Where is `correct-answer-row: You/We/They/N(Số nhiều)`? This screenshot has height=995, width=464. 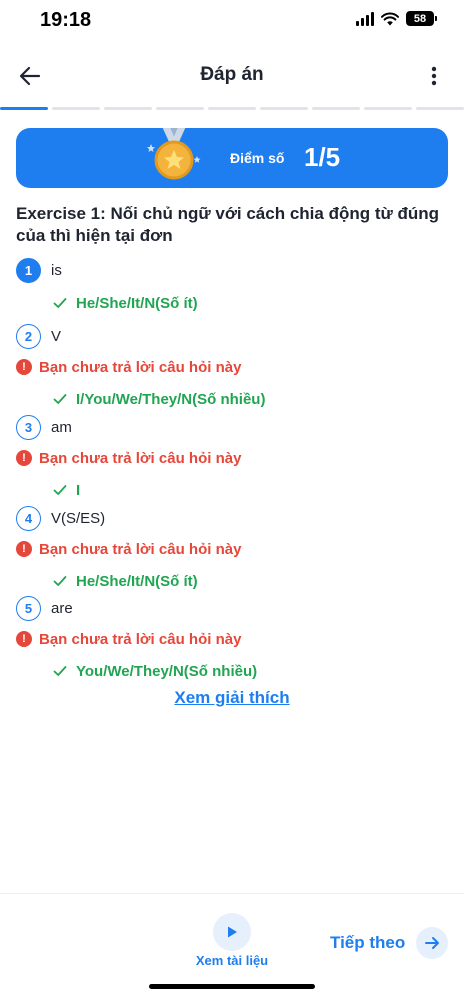 correct-answer-row: You/We/They/N(Số nhiều) is located at coordinates (231, 671).